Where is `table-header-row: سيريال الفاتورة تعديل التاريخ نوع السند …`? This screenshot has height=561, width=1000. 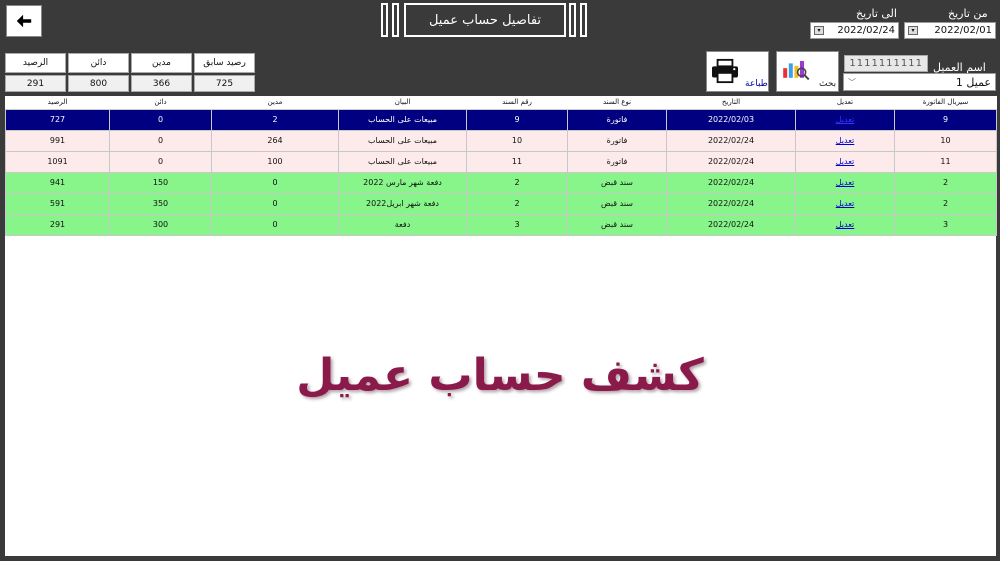 table-header-row: سيريال الفاتورة تعديل التاريخ نوع السند … is located at coordinates (501, 103).